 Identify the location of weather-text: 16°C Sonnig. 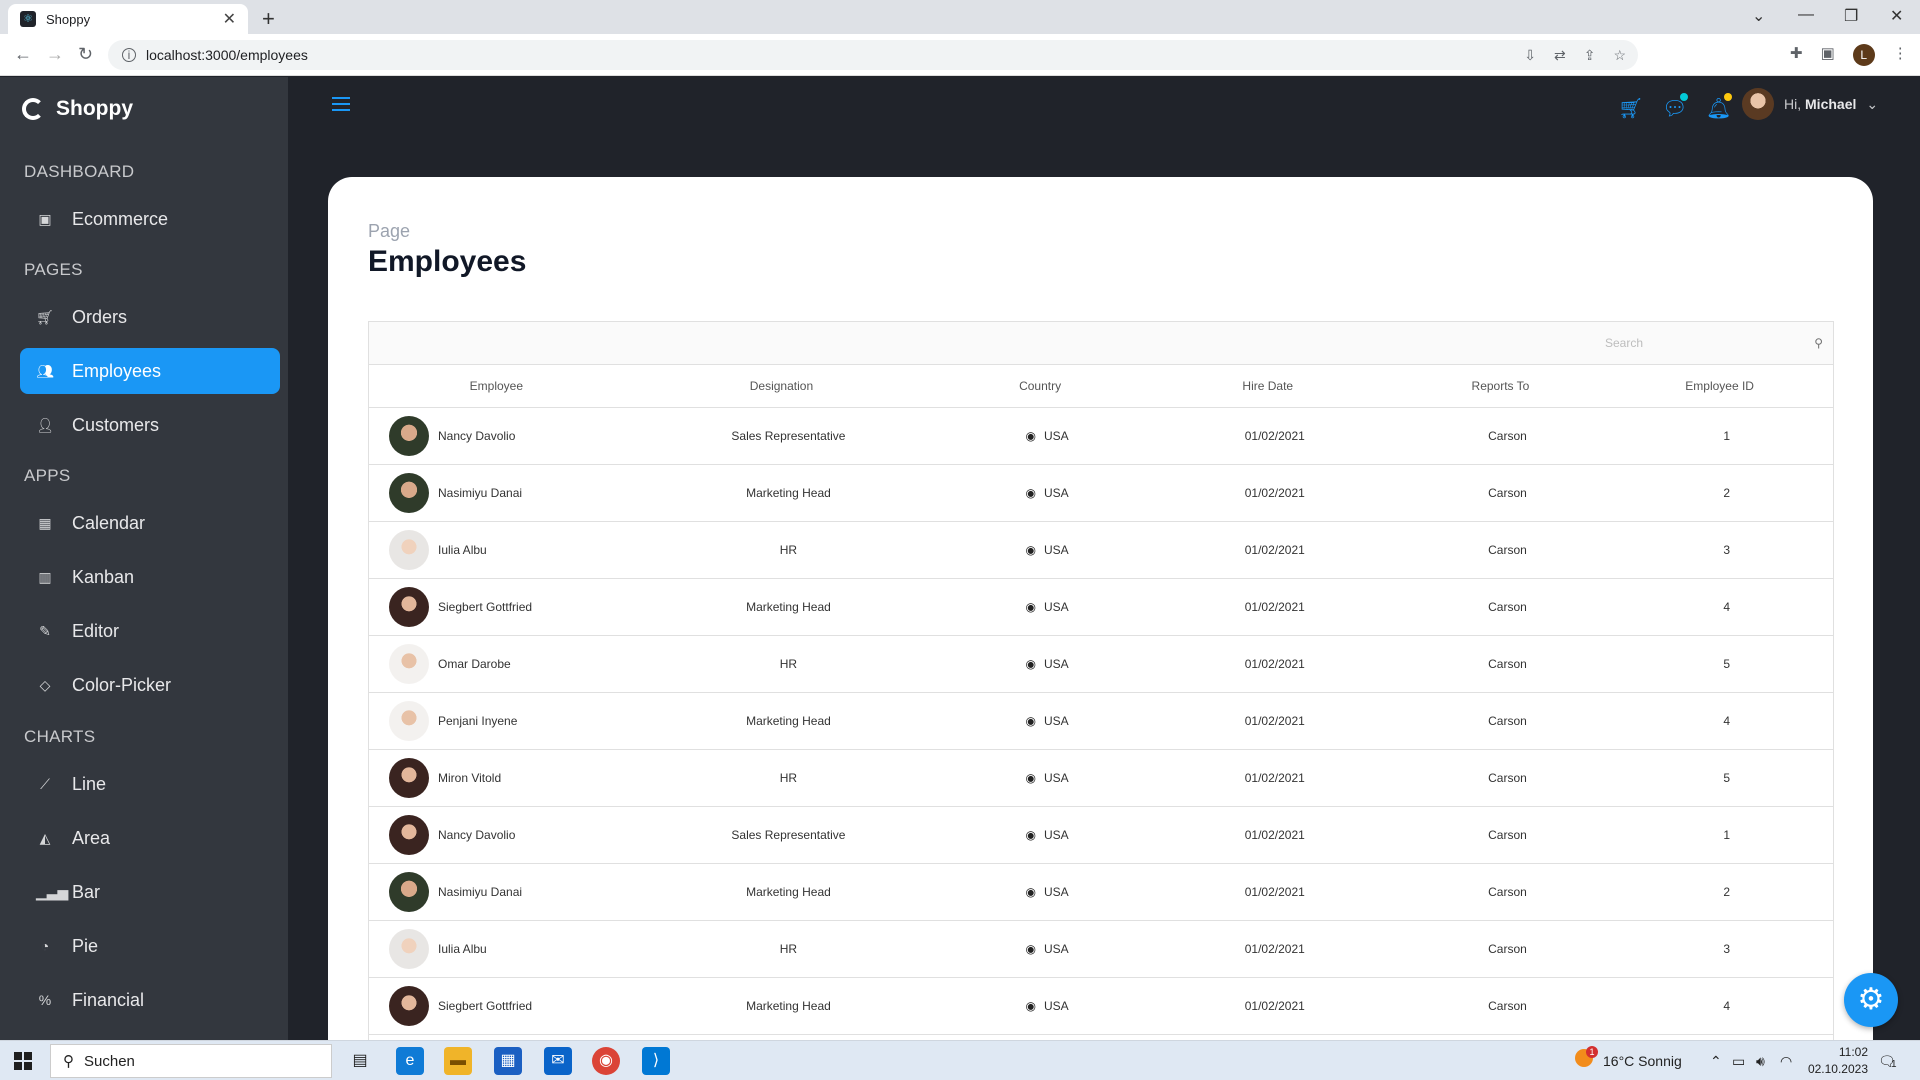
(1642, 1061).